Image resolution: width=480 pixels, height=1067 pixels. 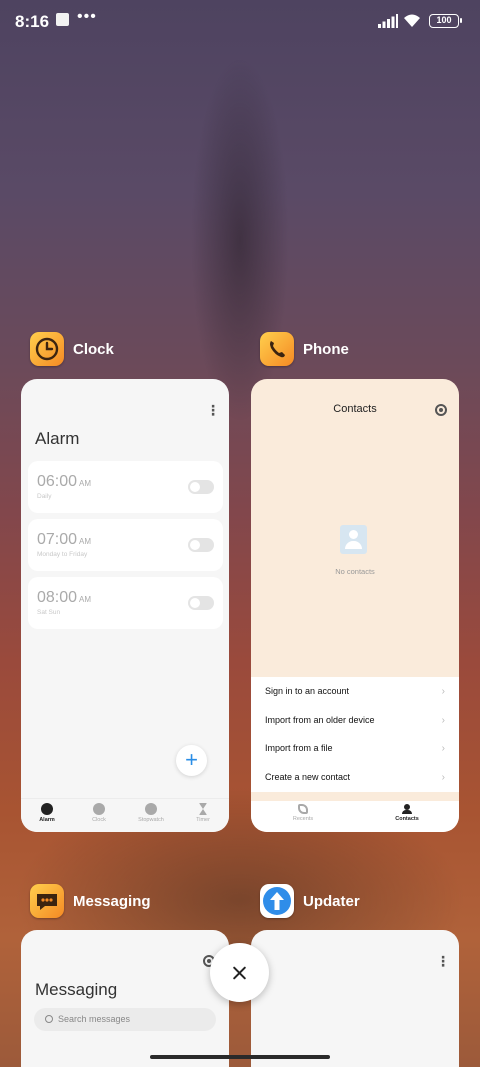 I want to click on alarm-repeat: Sat Sun, so click(x=49, y=612).